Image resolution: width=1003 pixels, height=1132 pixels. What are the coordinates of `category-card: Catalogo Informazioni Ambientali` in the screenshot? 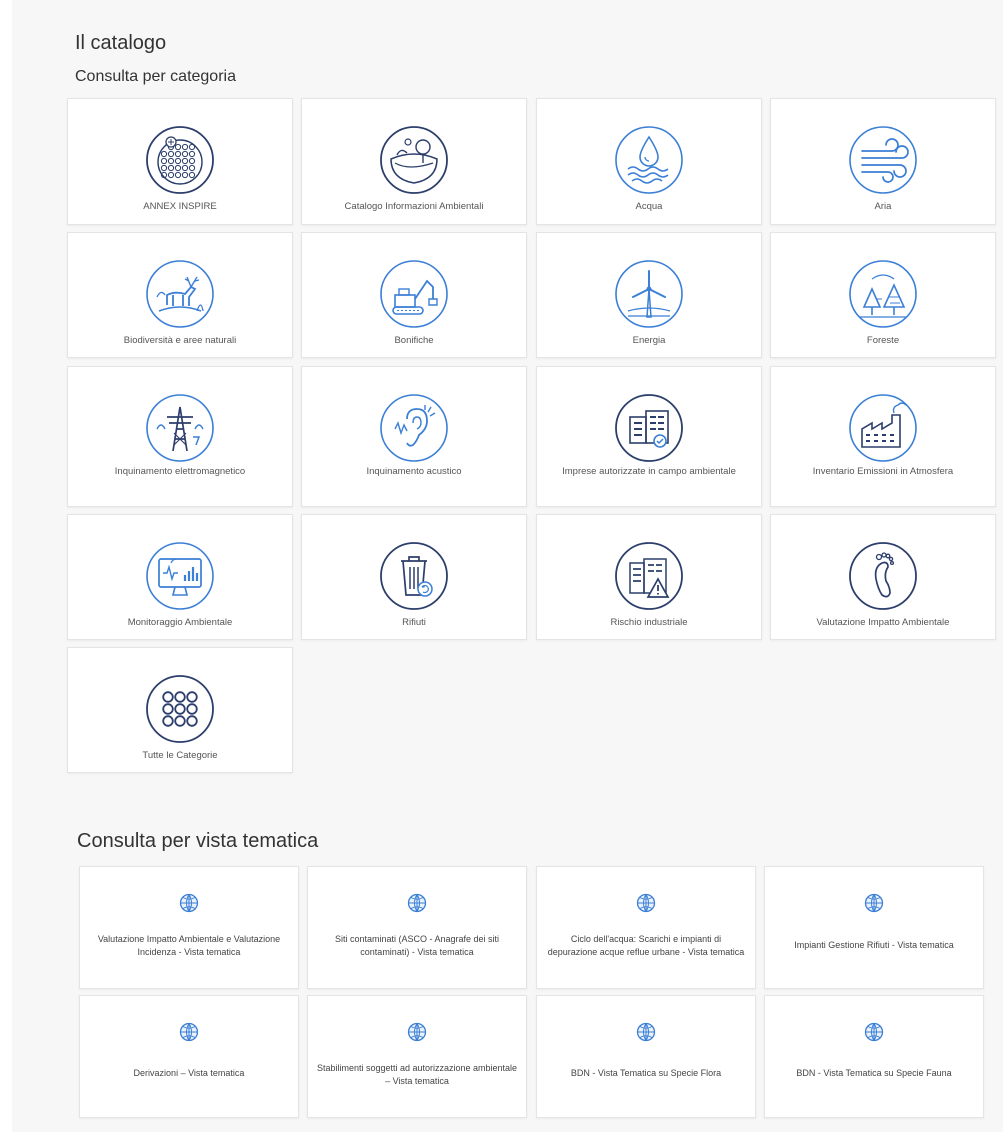 It's located at (414, 161).